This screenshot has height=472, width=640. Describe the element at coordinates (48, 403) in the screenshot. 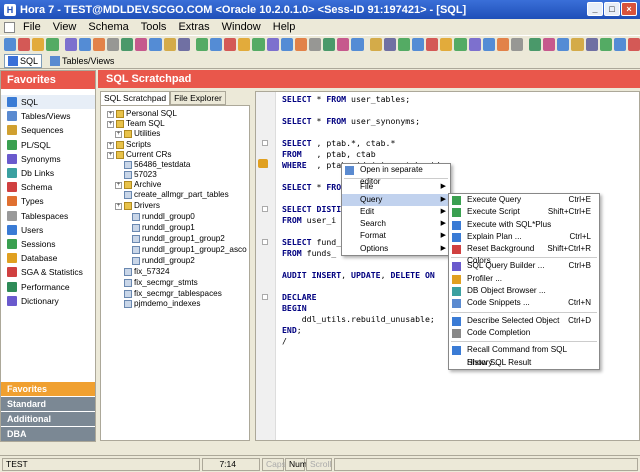

I see `group-standard-button: Standard` at that location.